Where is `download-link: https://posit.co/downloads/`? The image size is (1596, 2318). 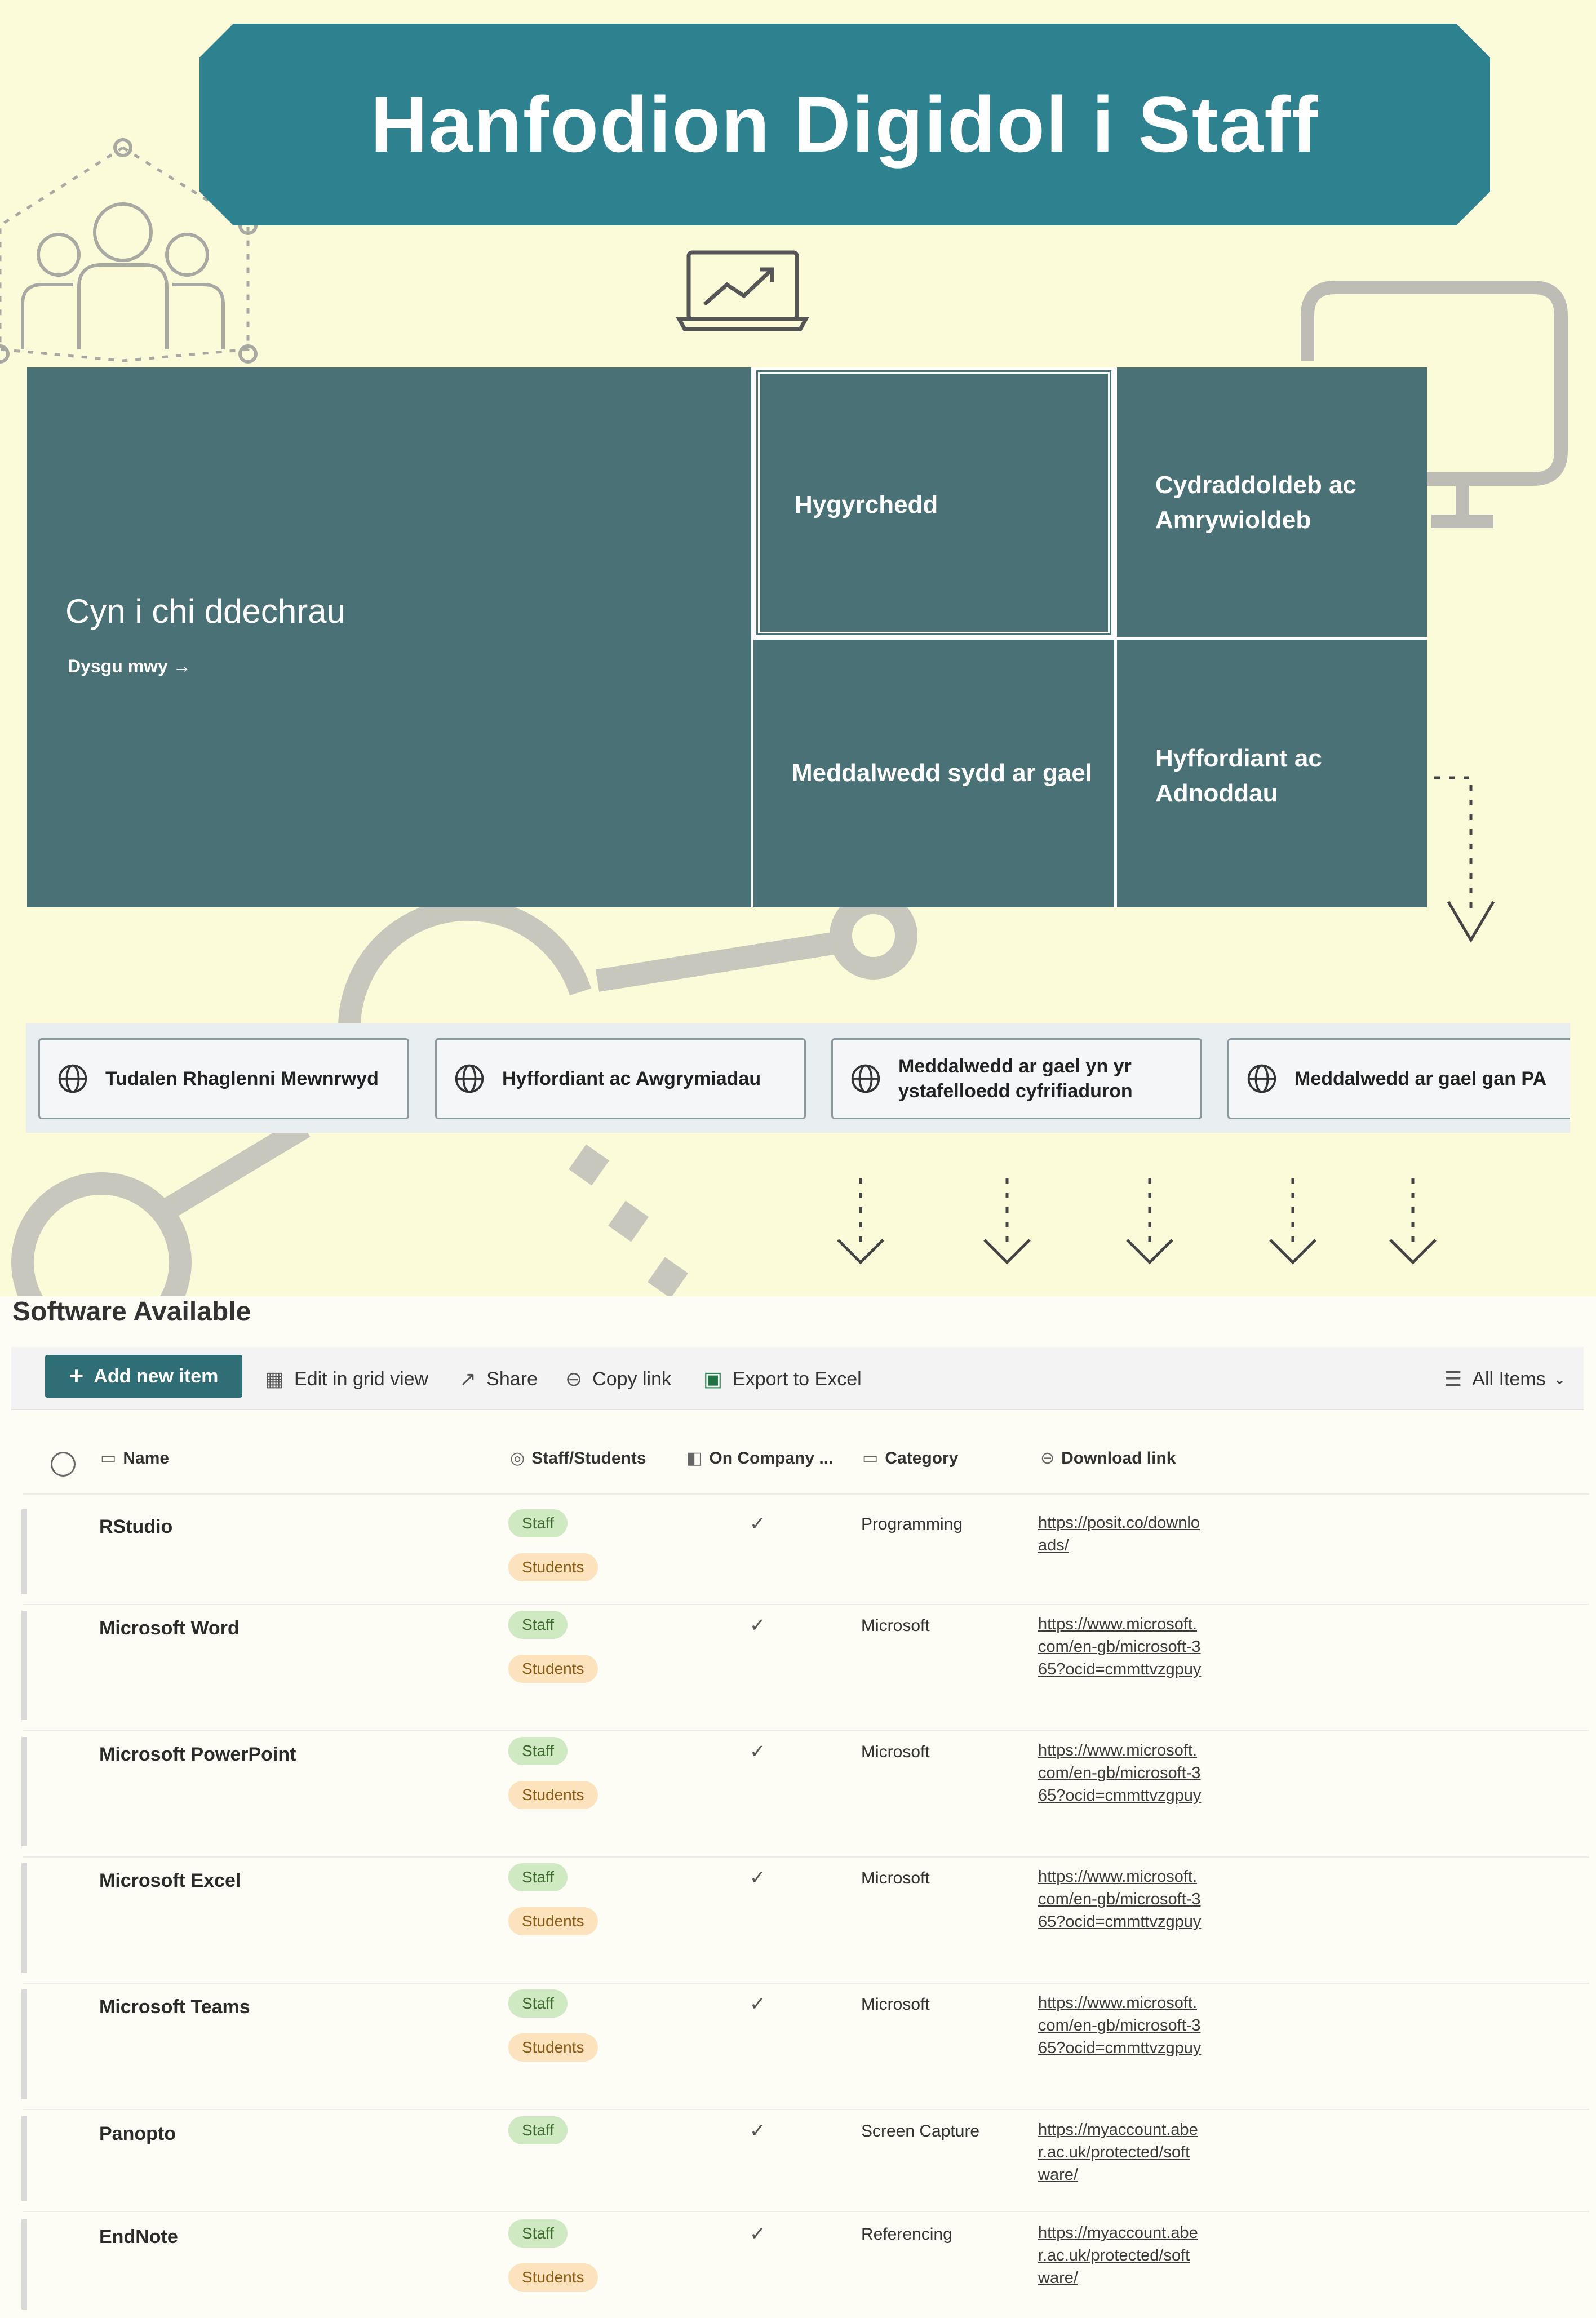
download-link: https://posit.co/downloads/ is located at coordinates (1120, 1534).